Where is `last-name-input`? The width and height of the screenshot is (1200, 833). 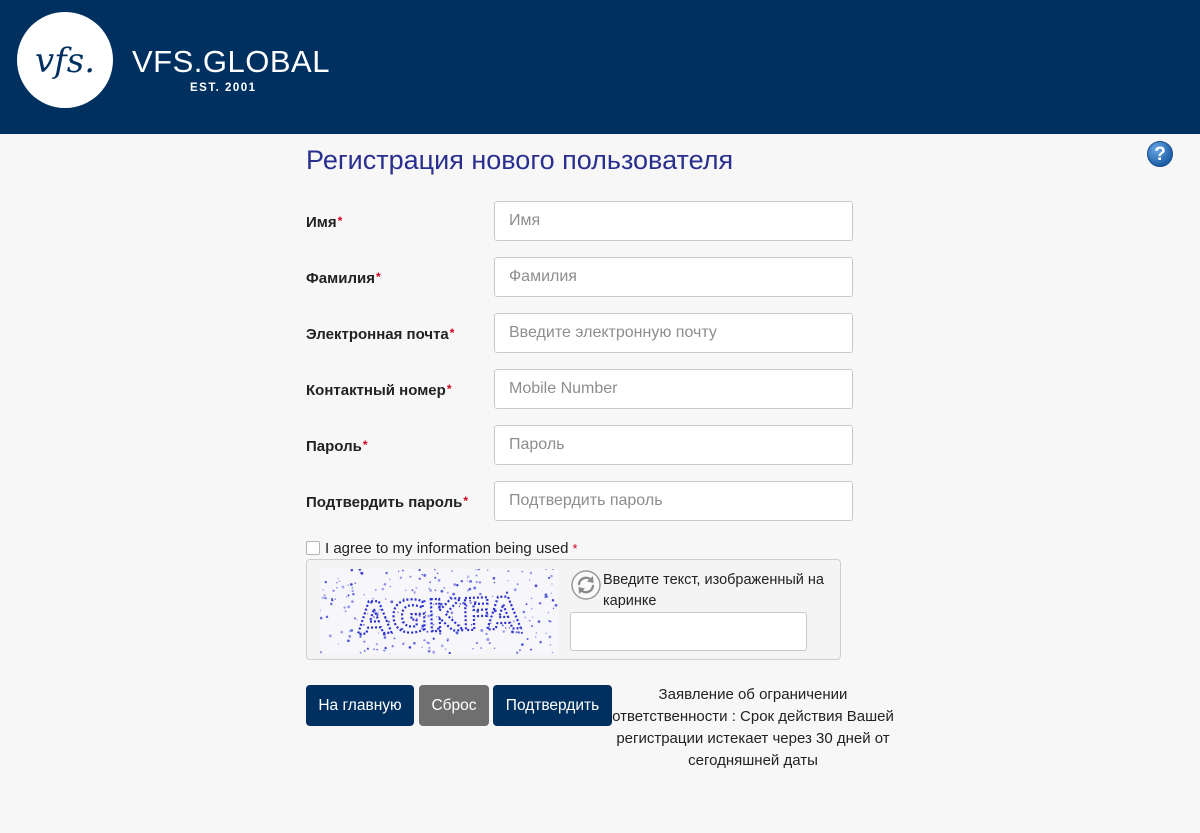
last-name-input is located at coordinates (673, 277).